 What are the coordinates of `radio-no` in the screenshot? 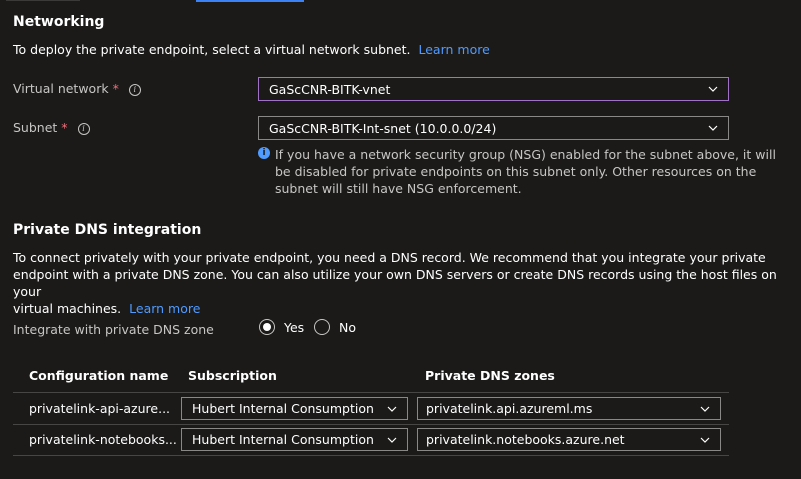 It's located at (322, 327).